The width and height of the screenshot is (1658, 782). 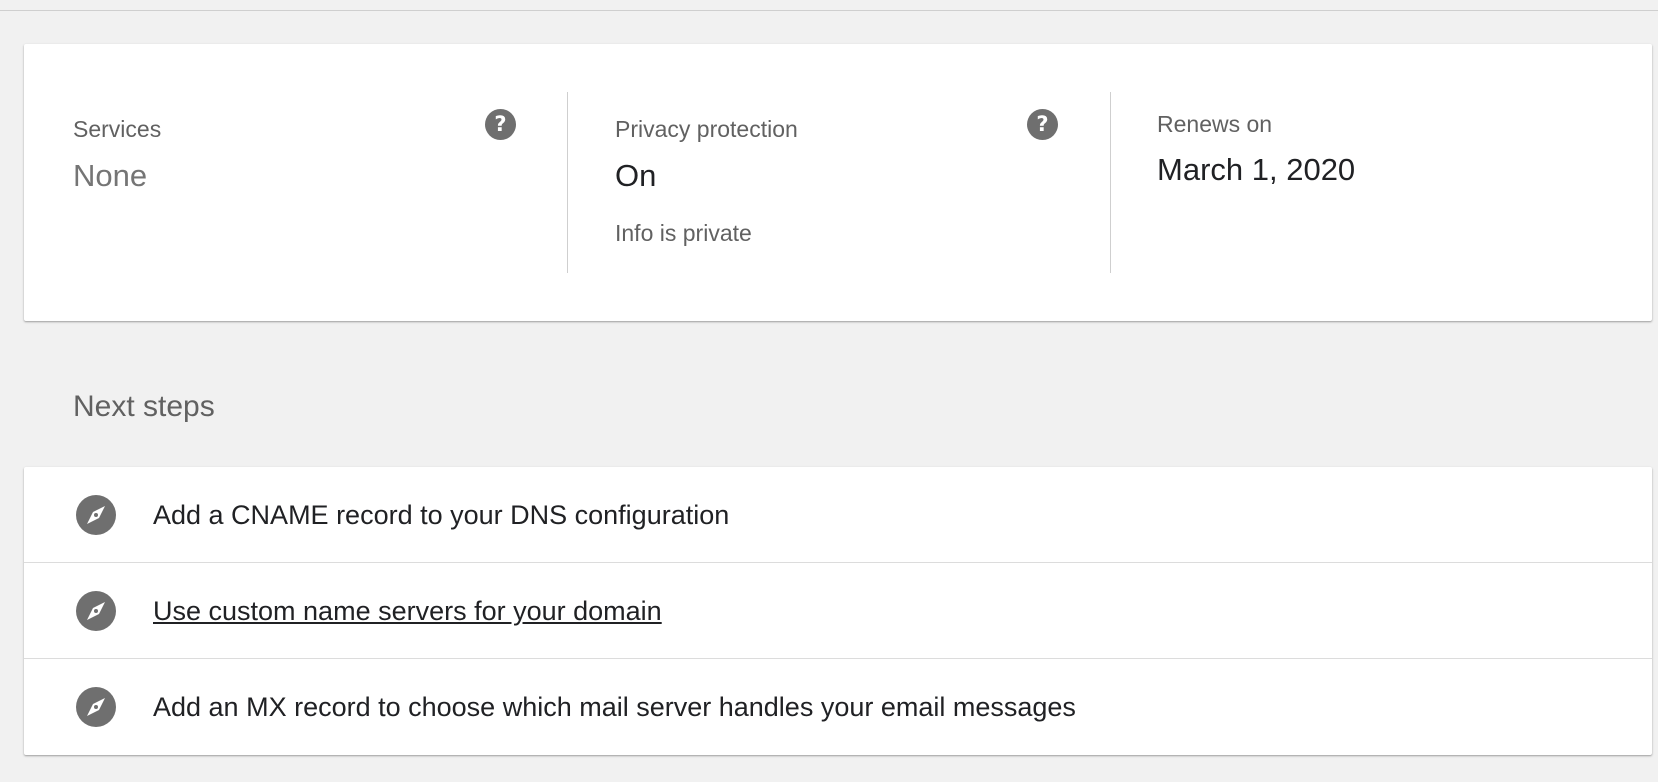 What do you see at coordinates (636, 175) in the screenshot?
I see `privacy-protection-value: On` at bounding box center [636, 175].